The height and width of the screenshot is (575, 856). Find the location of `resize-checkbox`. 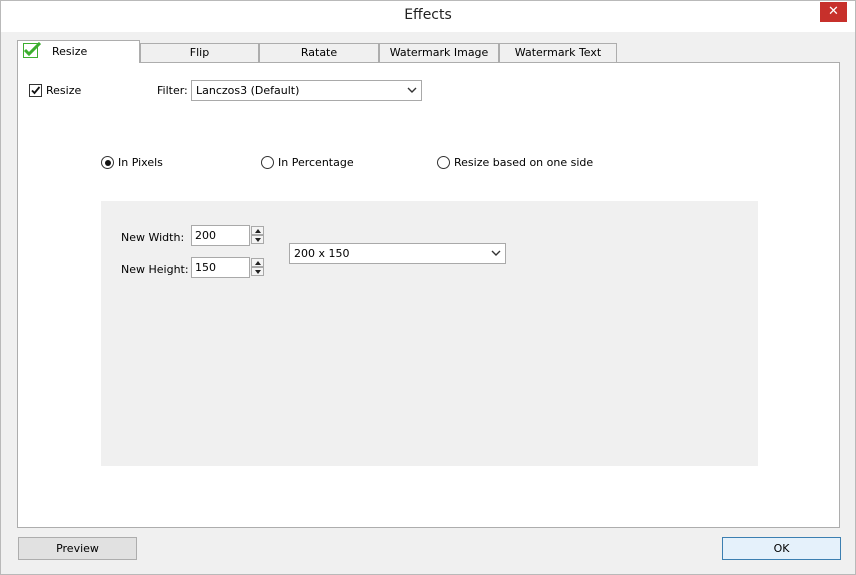

resize-checkbox is located at coordinates (35, 90).